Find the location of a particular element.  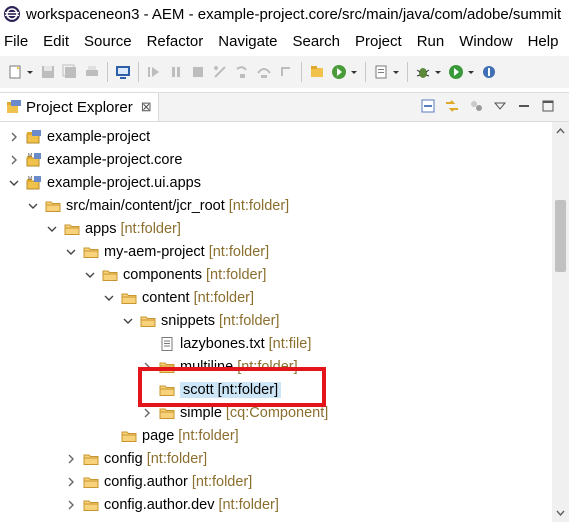

tree-row: snippets [nt:folder] is located at coordinates (200, 321).